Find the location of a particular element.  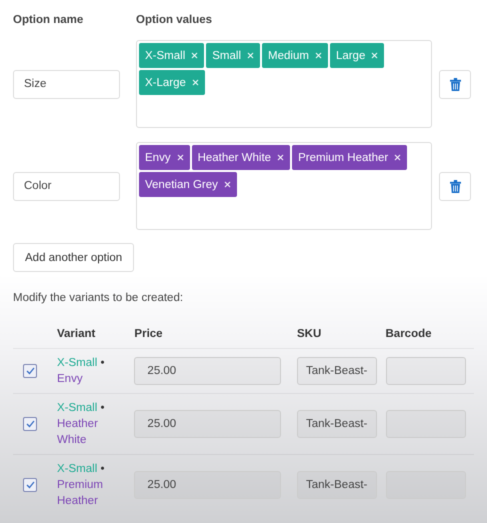

section-caption: Modify the variants to be created: is located at coordinates (98, 298).